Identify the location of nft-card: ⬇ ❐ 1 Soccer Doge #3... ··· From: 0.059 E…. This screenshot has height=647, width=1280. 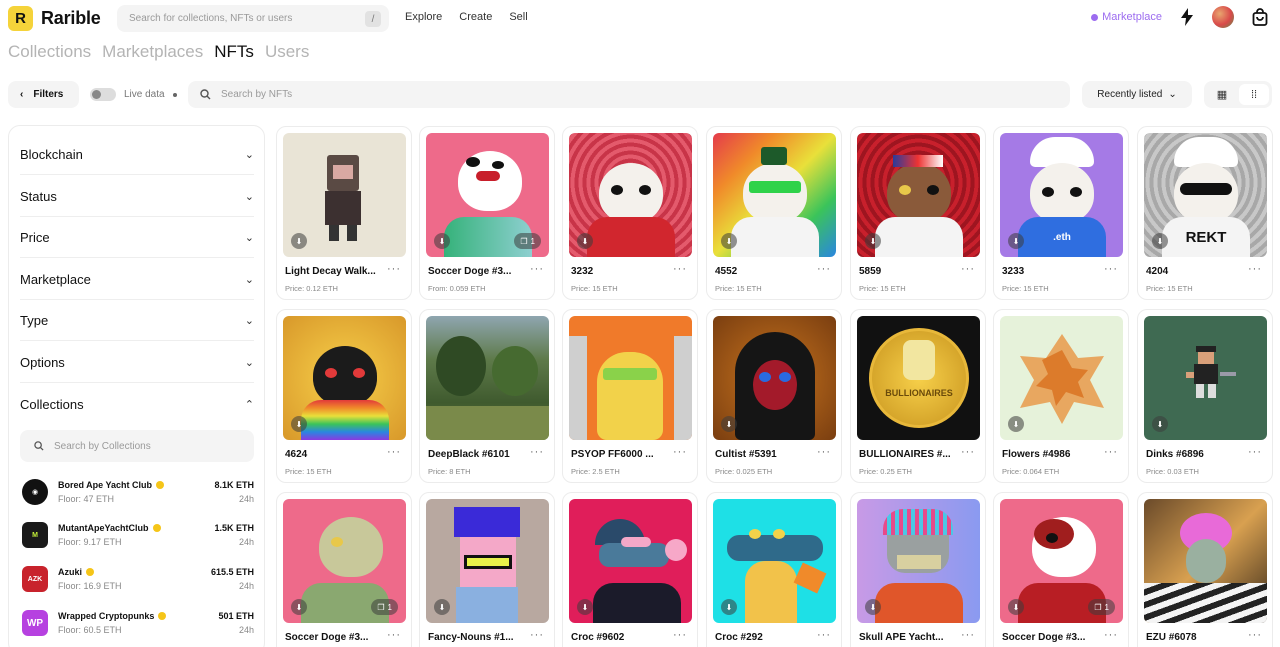
(487, 213).